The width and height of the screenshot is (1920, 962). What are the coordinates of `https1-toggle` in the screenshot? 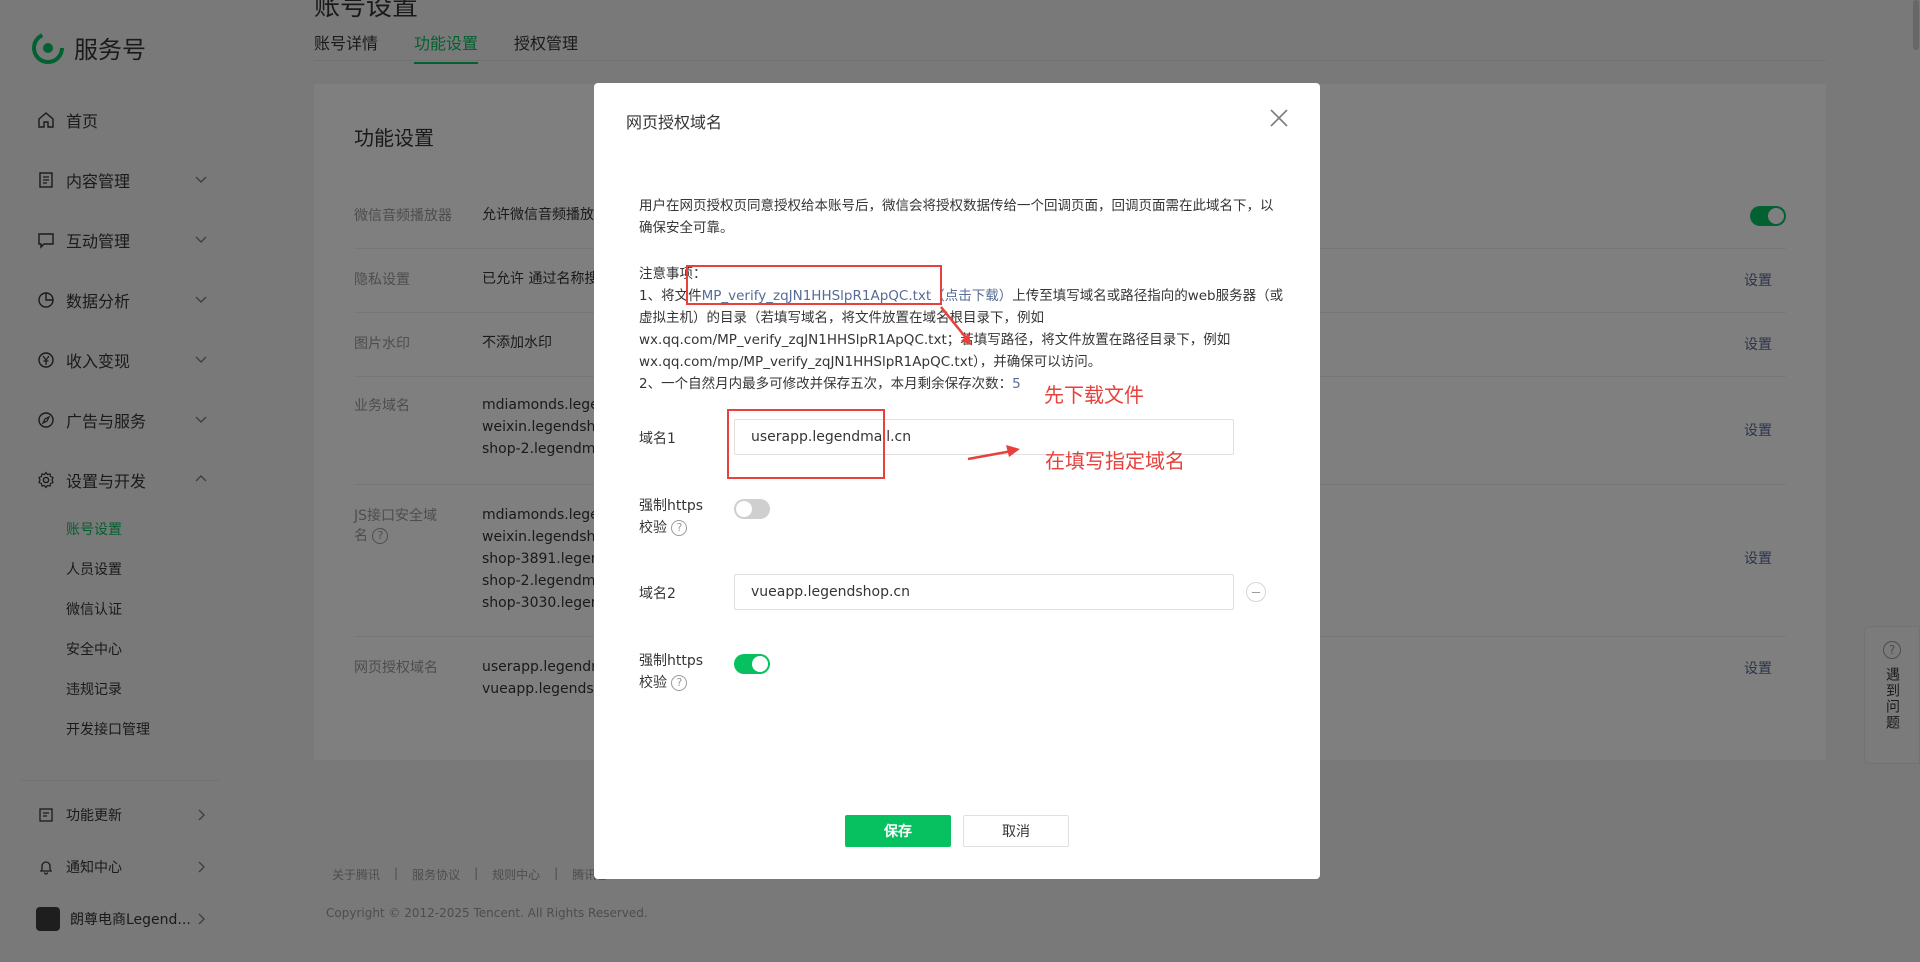 It's located at (752, 511).